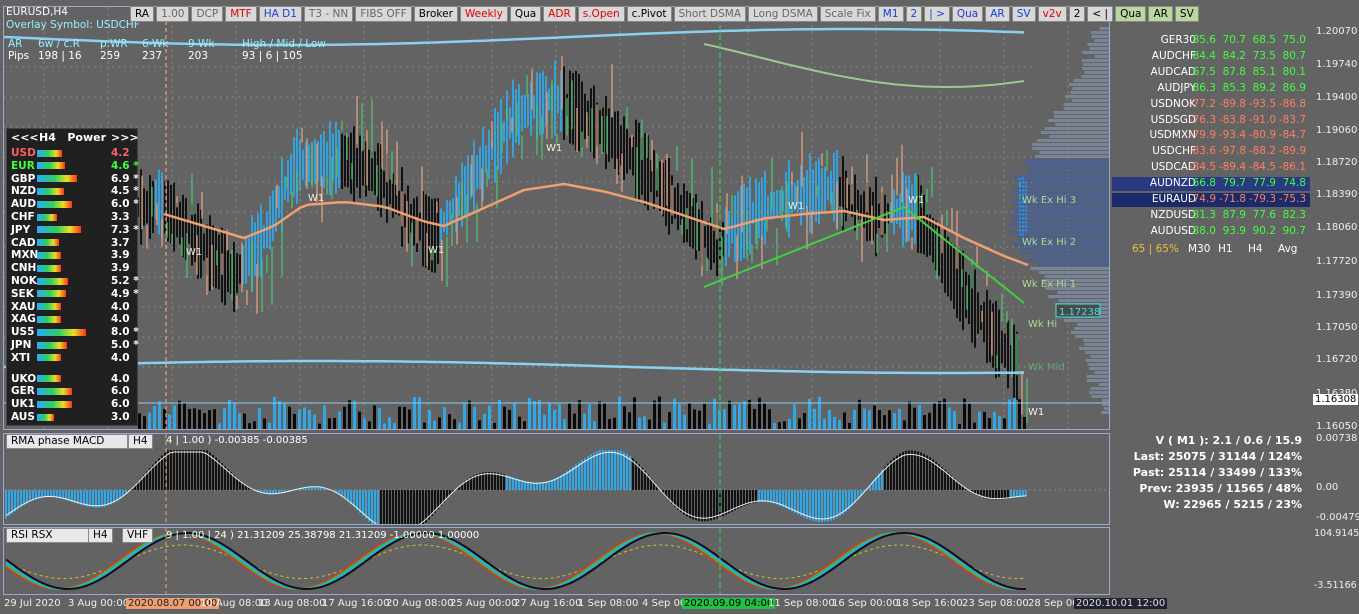  I want to click on header-col-value: 198 | 16, so click(60, 56).